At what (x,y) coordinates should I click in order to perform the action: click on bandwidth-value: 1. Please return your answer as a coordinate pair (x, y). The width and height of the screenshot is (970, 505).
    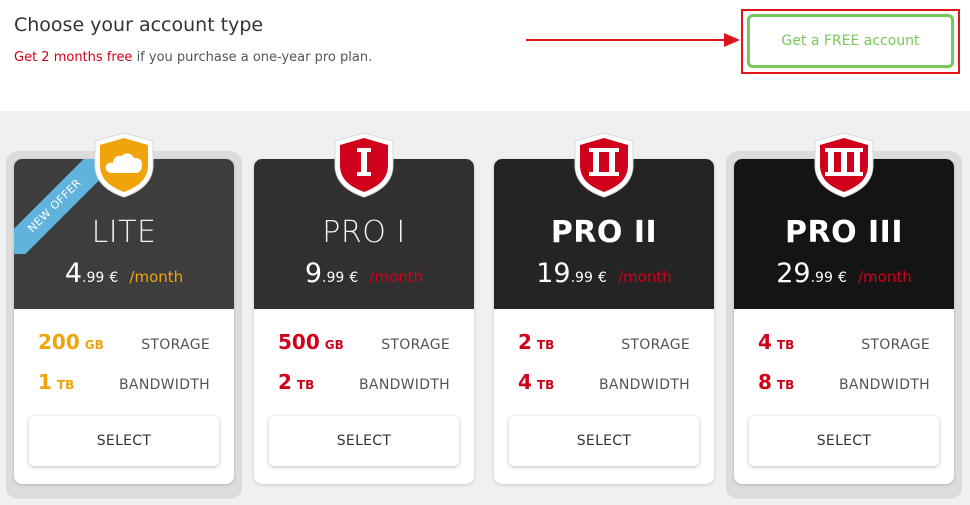
    Looking at the image, I should click on (45, 382).